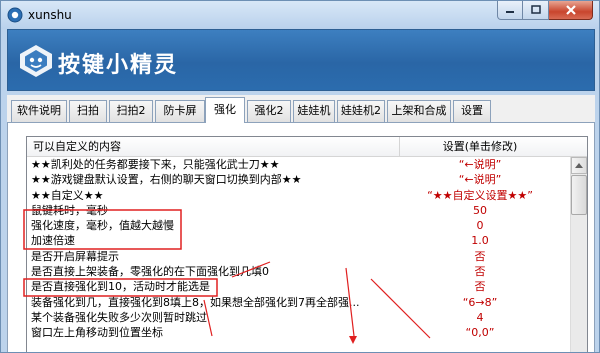 The height and width of the screenshot is (353, 600). What do you see at coordinates (166, 180) in the screenshot?
I see `item-name: ★★游戏键盘默认设置，右侧的聊天窗口切换到内部★★` at bounding box center [166, 180].